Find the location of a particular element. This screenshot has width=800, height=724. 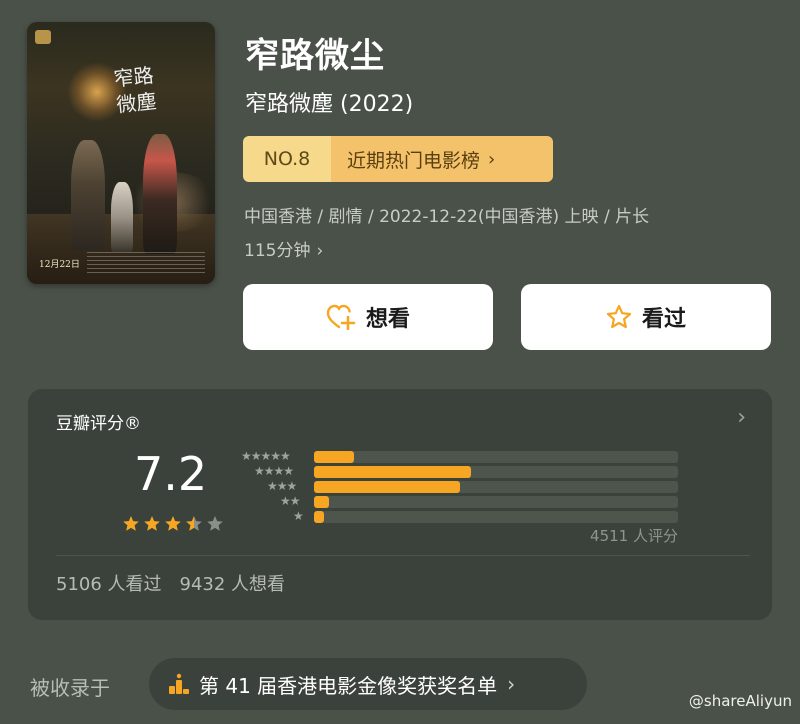

rank-number: NO.8 is located at coordinates (287, 159).